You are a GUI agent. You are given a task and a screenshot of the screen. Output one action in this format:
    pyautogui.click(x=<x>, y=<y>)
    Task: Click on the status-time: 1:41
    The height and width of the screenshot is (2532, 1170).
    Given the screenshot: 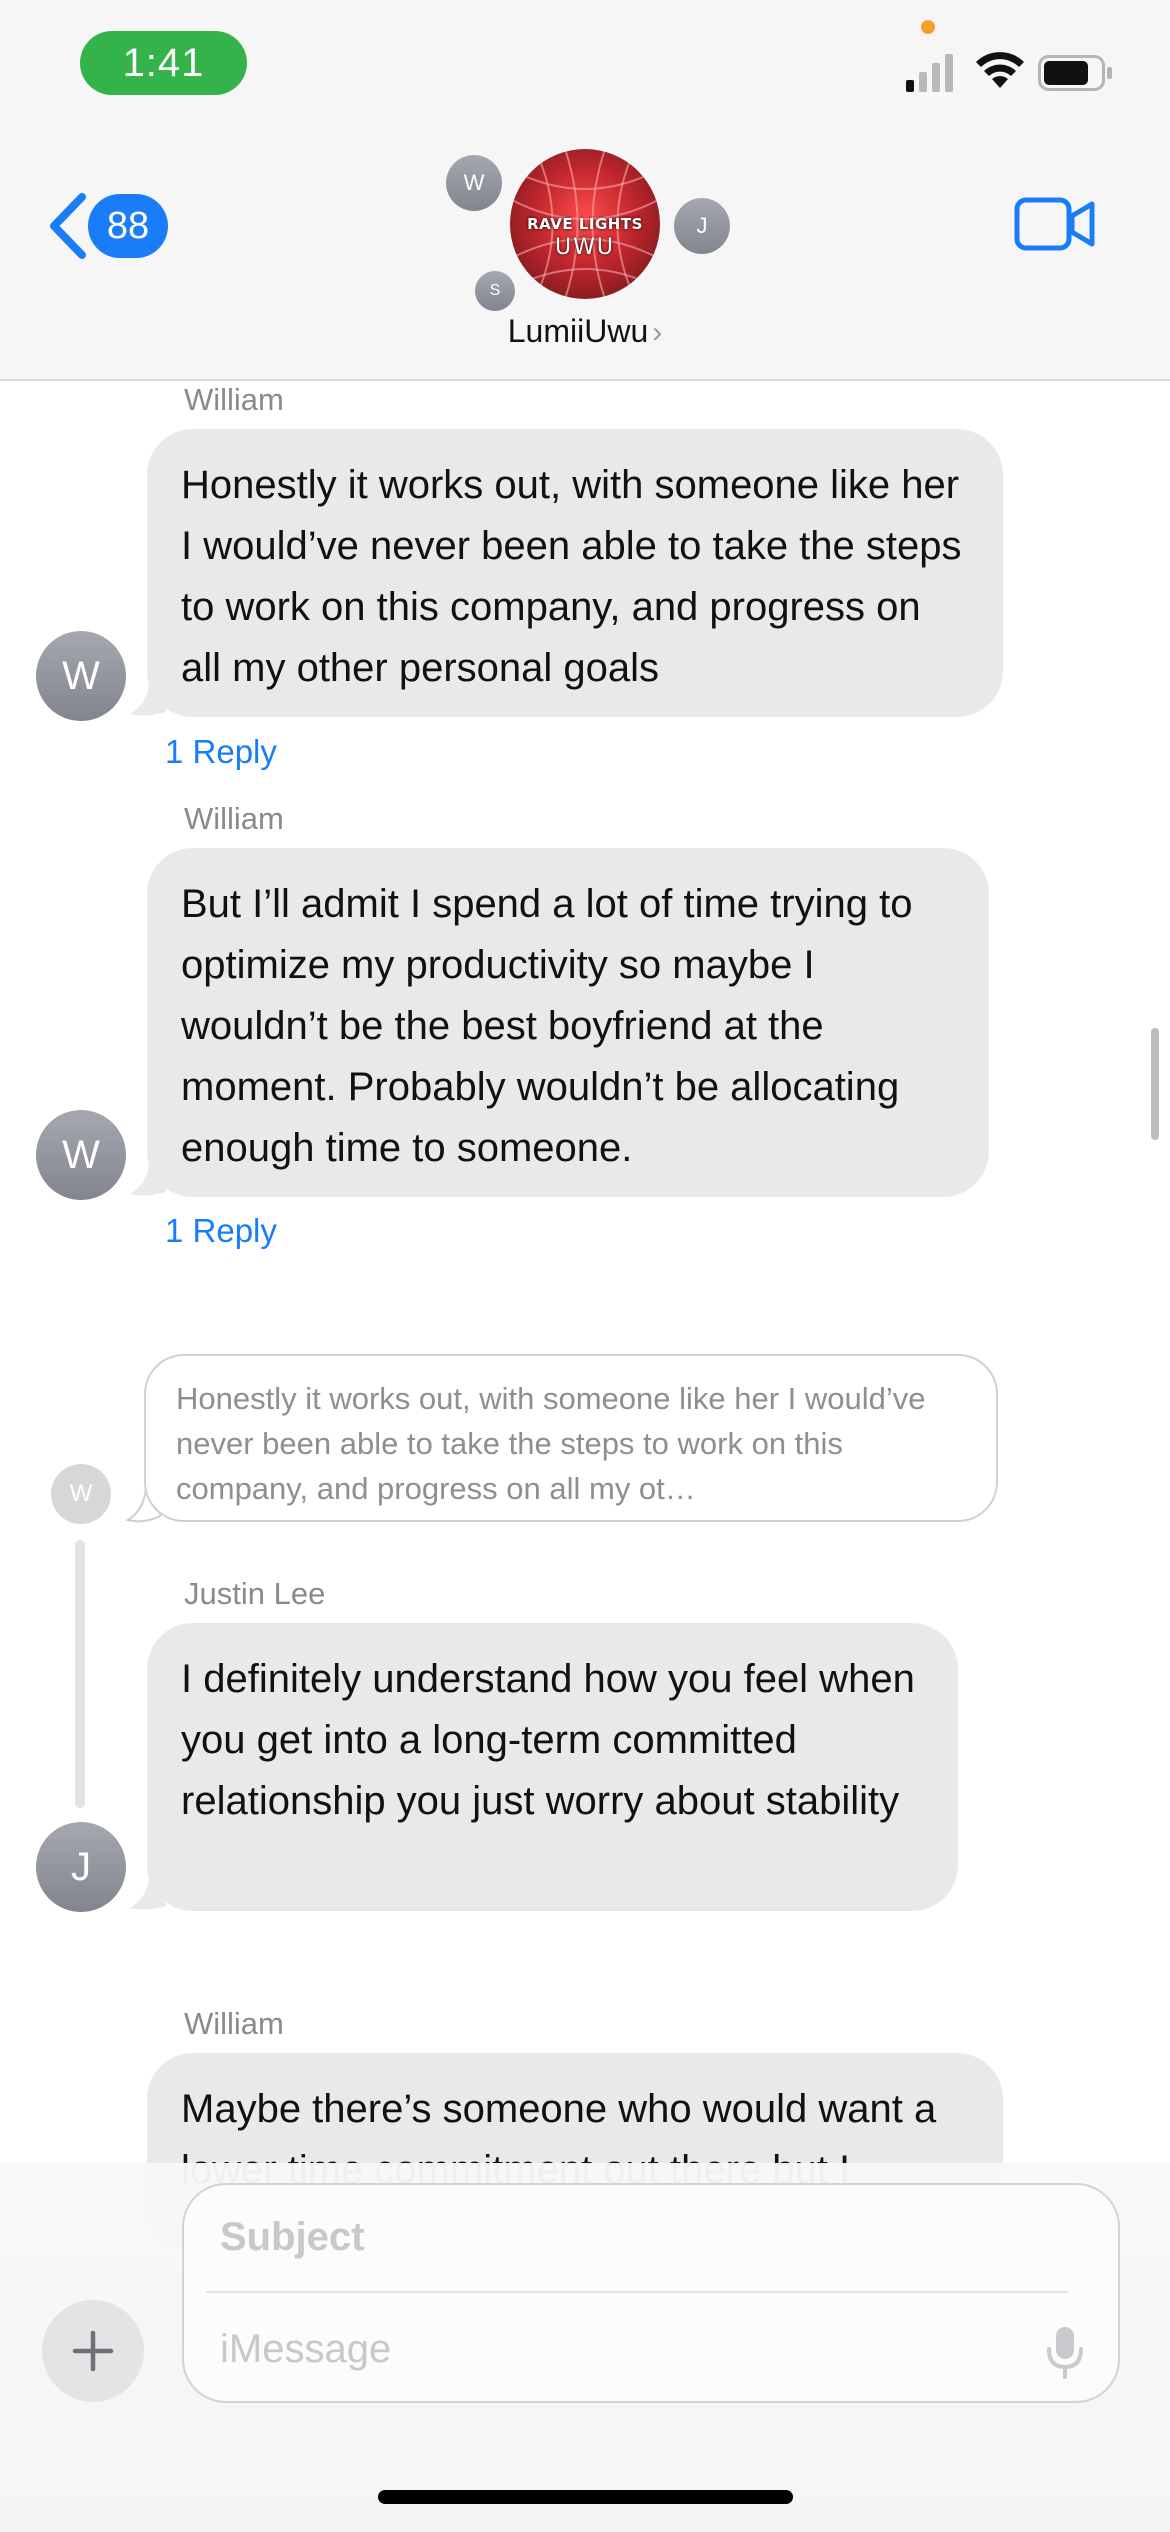 What is the action you would take?
    pyautogui.click(x=163, y=63)
    